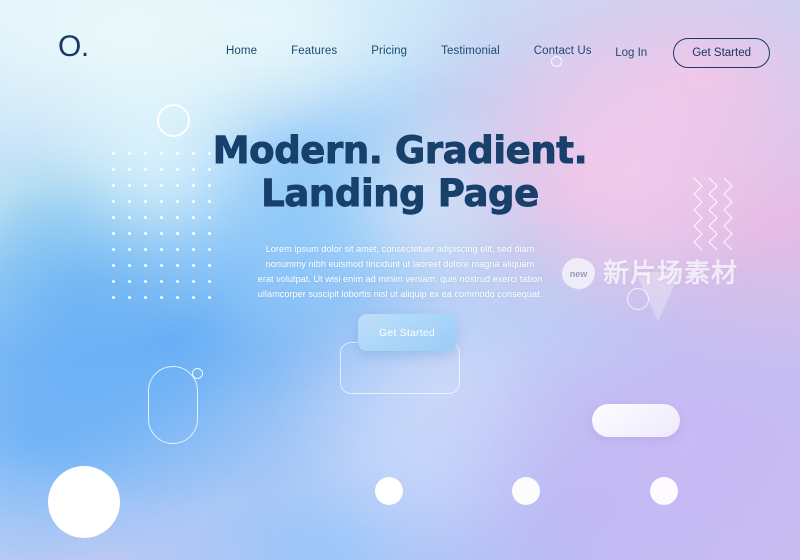 This screenshot has width=800, height=560. What do you see at coordinates (197, 373) in the screenshot?
I see `small-circle-outline-icon` at bounding box center [197, 373].